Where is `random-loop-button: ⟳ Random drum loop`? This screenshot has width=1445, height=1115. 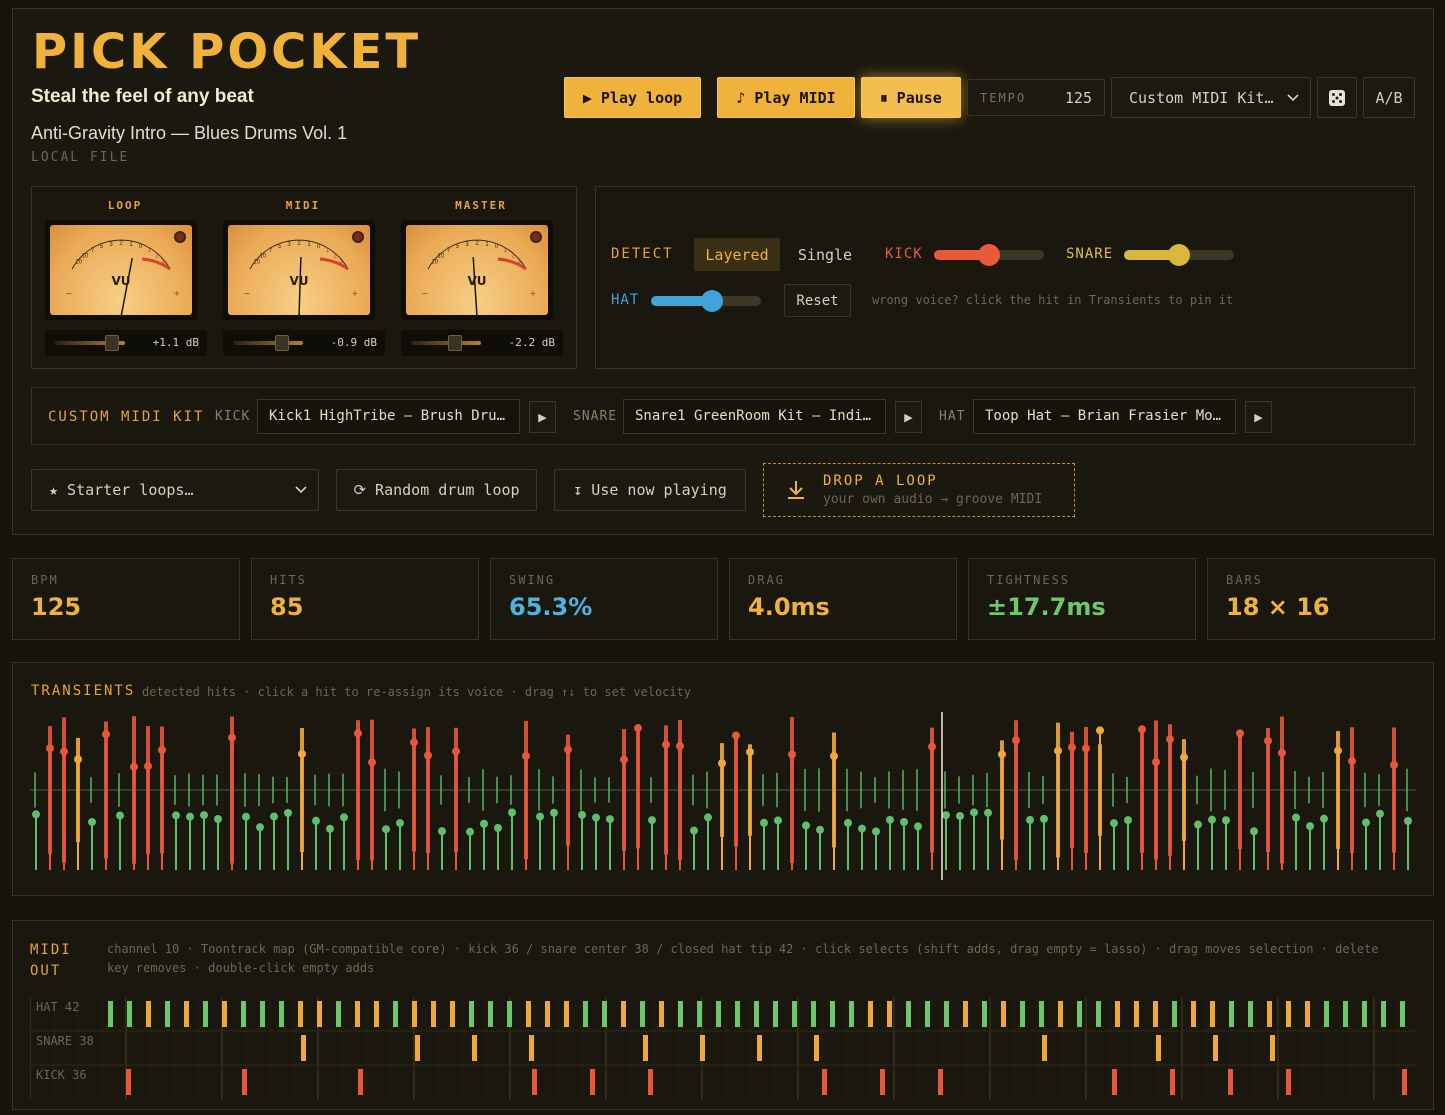 random-loop-button: ⟳ Random drum loop is located at coordinates (436, 490).